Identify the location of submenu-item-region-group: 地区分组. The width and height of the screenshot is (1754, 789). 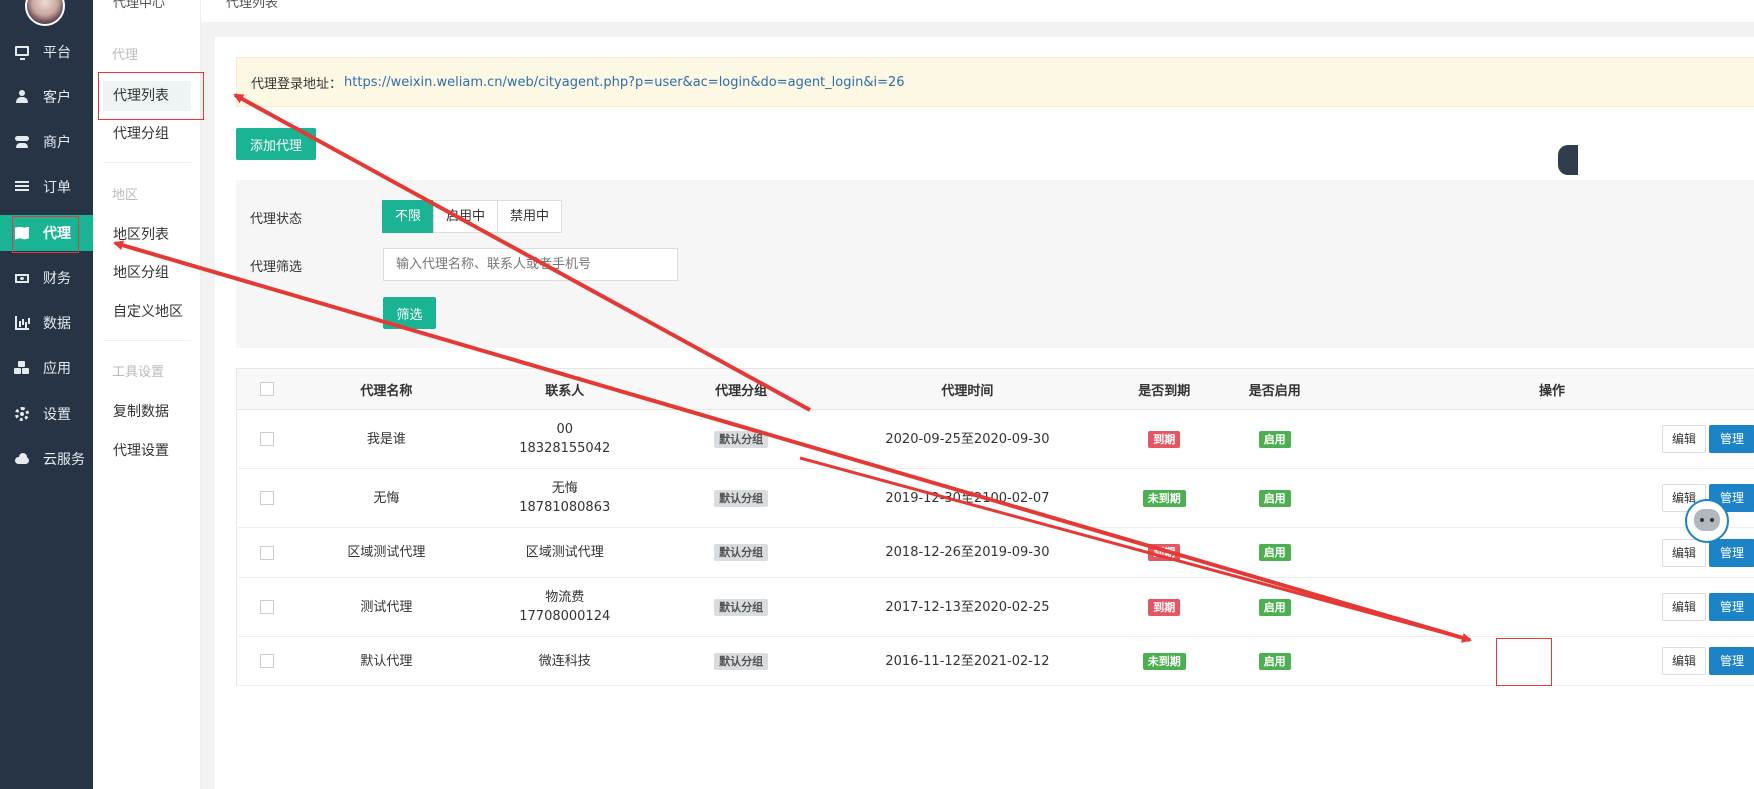
(147, 273).